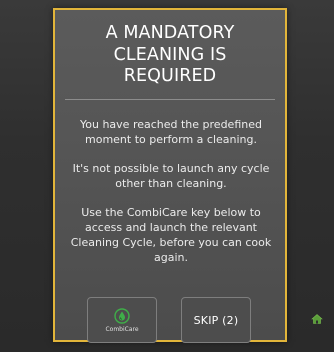 The height and width of the screenshot is (352, 334). Describe the element at coordinates (171, 124) in the screenshot. I see `message-line: You have reached the predefined` at that location.